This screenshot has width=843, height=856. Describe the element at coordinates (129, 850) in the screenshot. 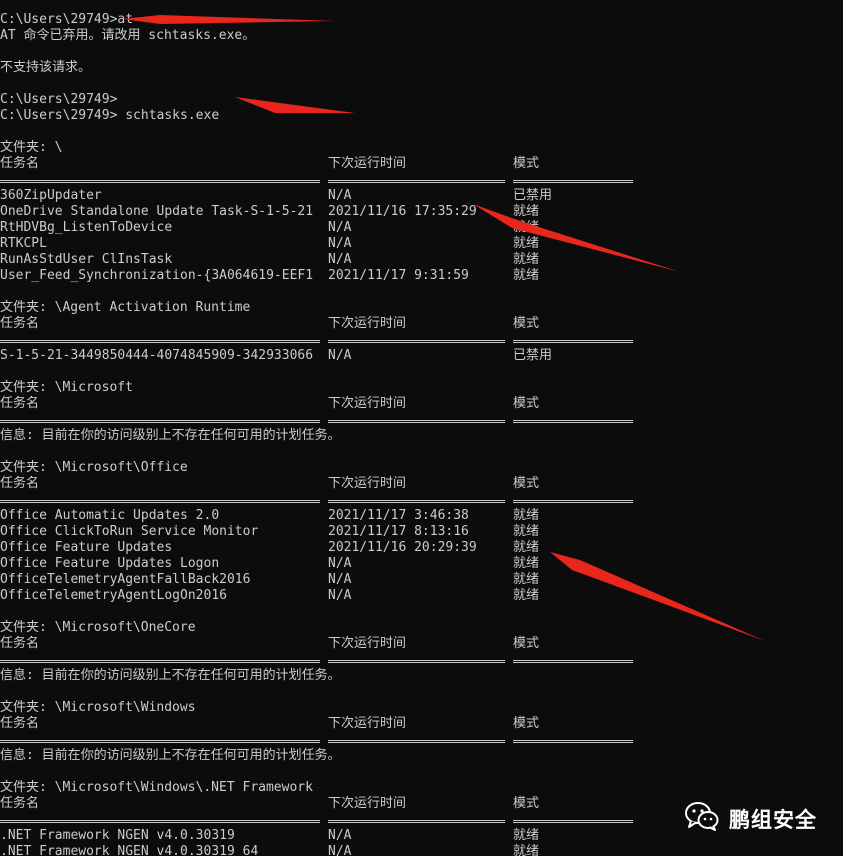

I see `task-name-cell: .NET Framework NGEN v4.0.30319 64` at that location.